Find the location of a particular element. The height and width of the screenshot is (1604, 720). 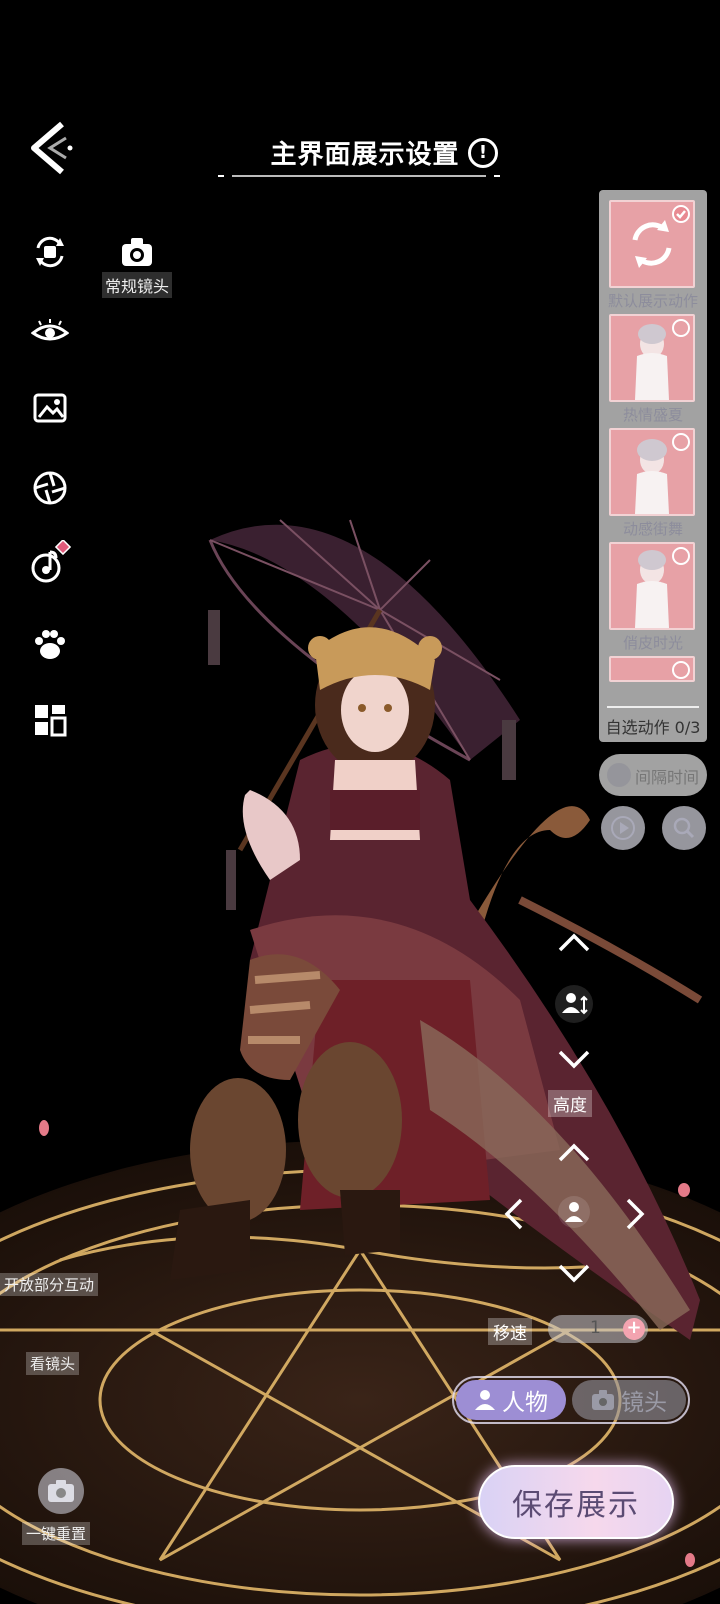

info-button: ! is located at coordinates (483, 153).